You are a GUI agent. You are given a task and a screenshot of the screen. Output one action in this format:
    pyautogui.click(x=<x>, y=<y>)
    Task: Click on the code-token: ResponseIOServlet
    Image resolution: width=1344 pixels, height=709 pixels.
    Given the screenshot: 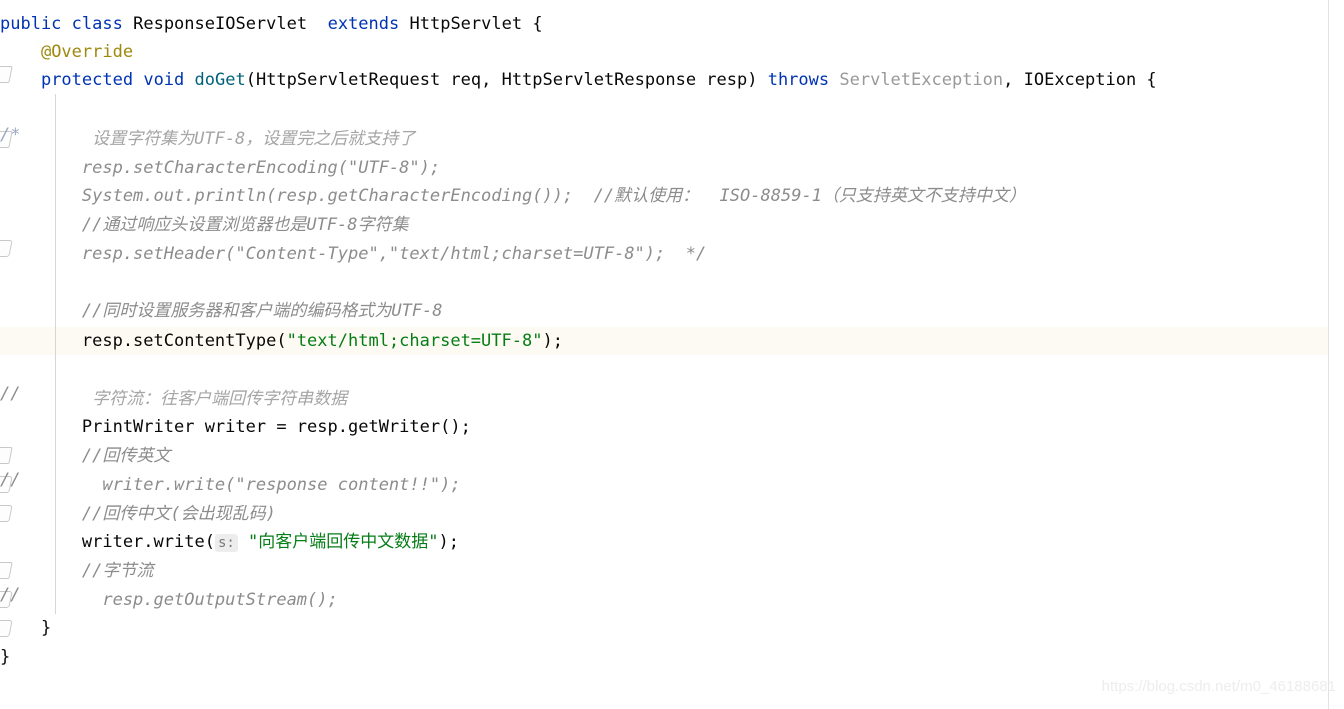 What is the action you would take?
    pyautogui.click(x=220, y=24)
    